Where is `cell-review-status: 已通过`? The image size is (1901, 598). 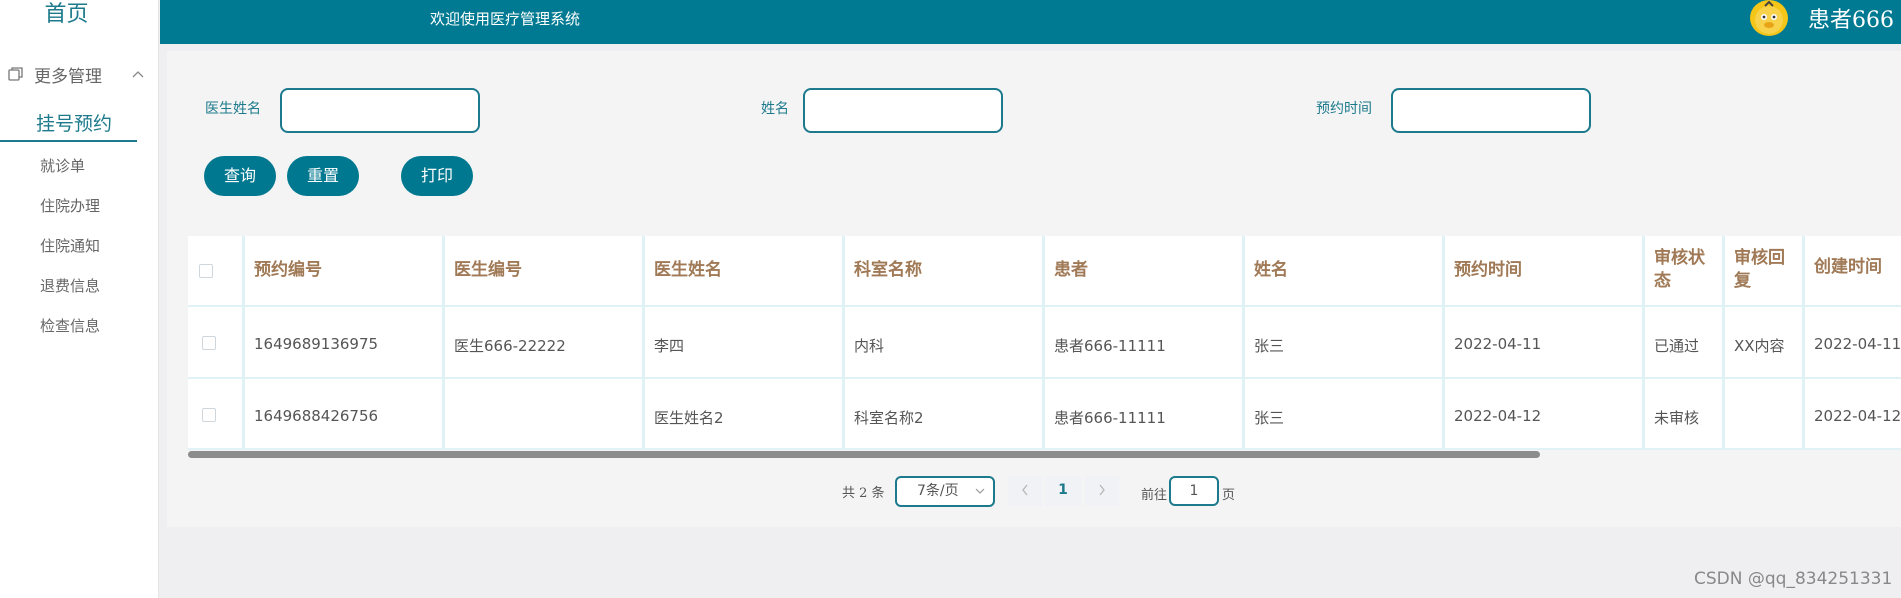 cell-review-status: 已通过 is located at coordinates (1677, 346).